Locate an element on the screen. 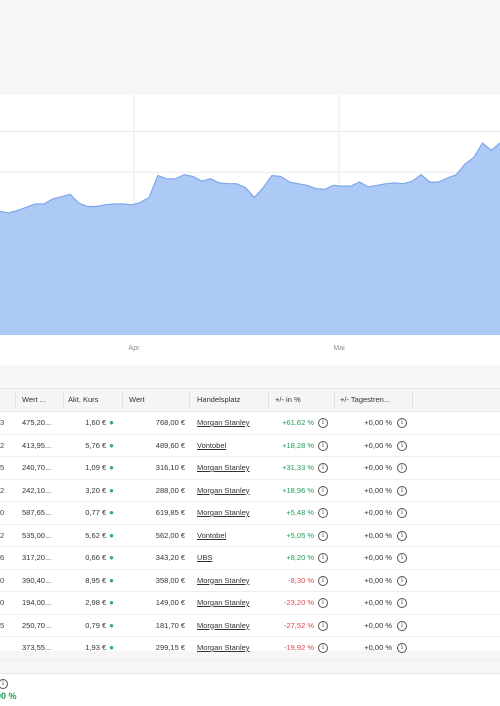 The height and width of the screenshot is (706, 500). current-price-value: 1,93 € is located at coordinates (96, 647).